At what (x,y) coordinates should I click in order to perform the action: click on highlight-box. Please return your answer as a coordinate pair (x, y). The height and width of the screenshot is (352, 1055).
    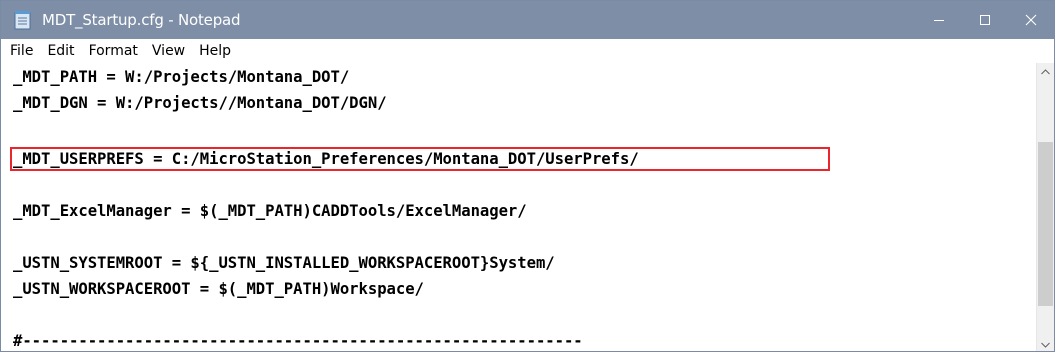
    Looking at the image, I should click on (420, 159).